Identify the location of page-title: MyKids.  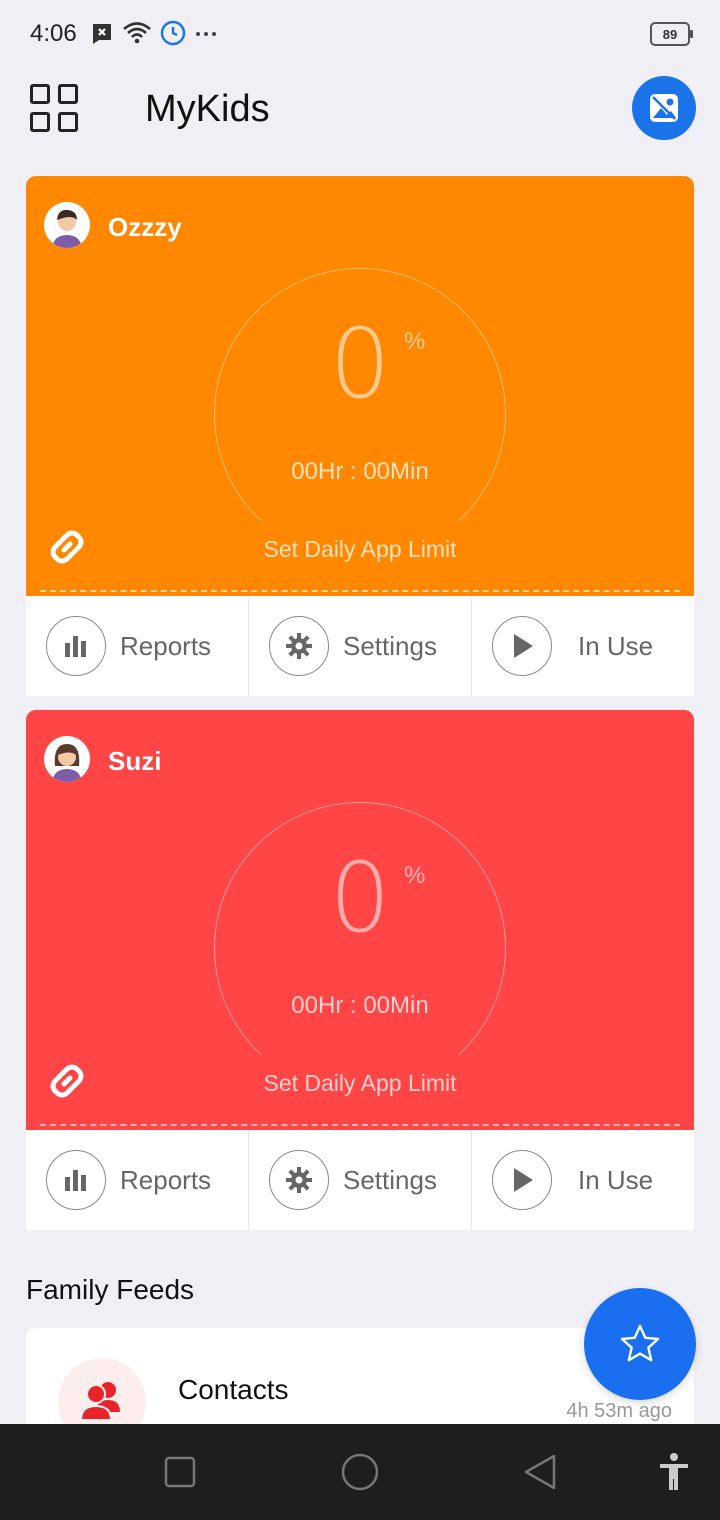
(207, 109).